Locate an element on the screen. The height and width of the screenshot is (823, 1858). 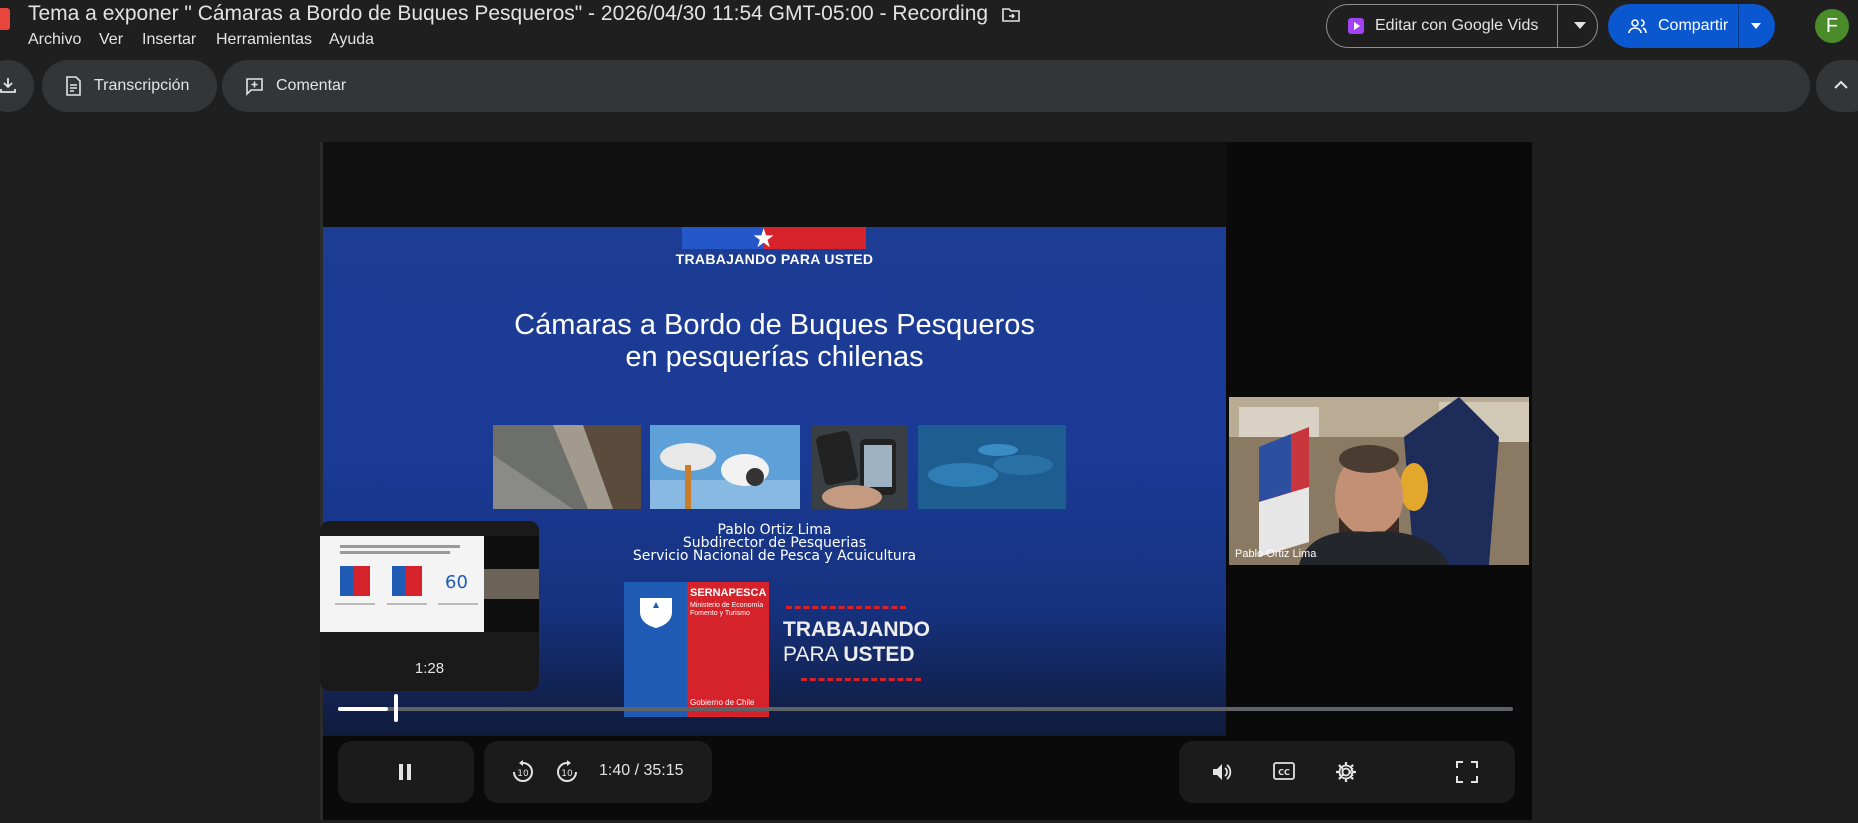
slogan-para: PARA is located at coordinates (813, 654).